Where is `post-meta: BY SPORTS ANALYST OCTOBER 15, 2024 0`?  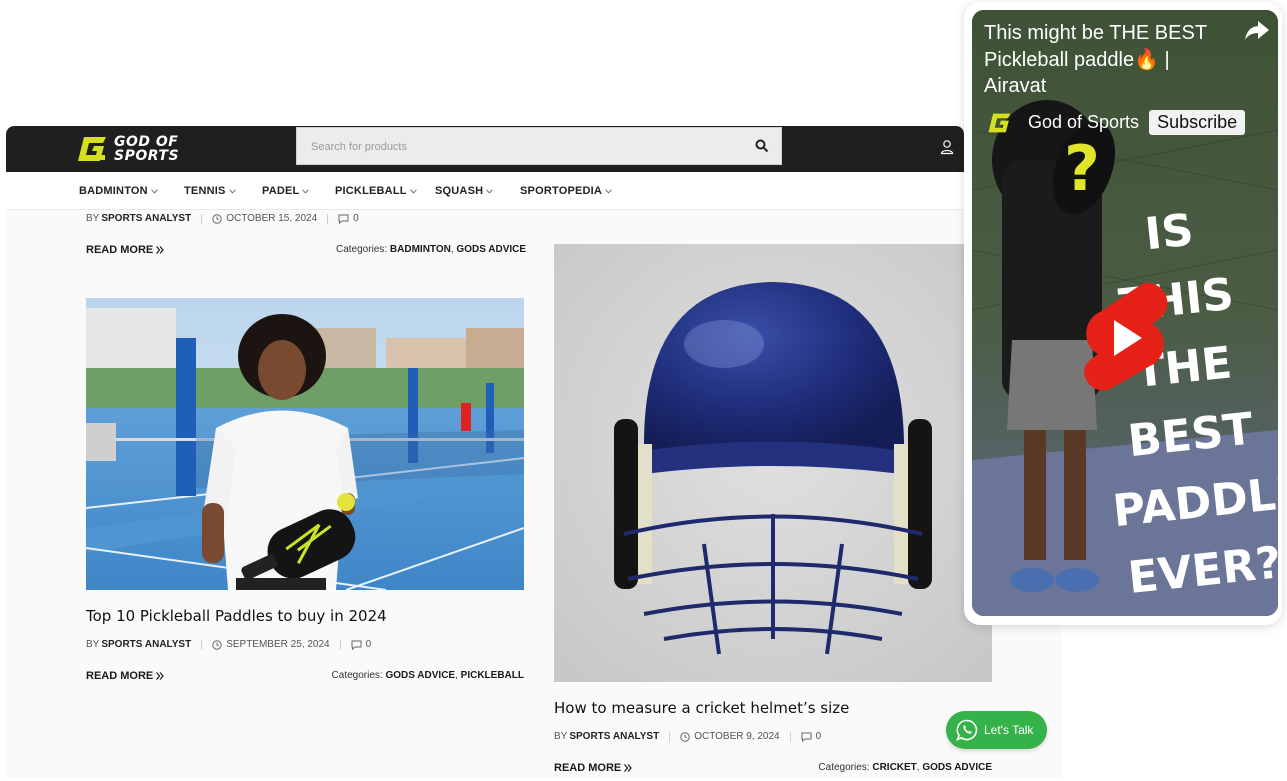 post-meta: BY SPORTS ANALYST OCTOBER 15, 2024 0 is located at coordinates (222, 218).